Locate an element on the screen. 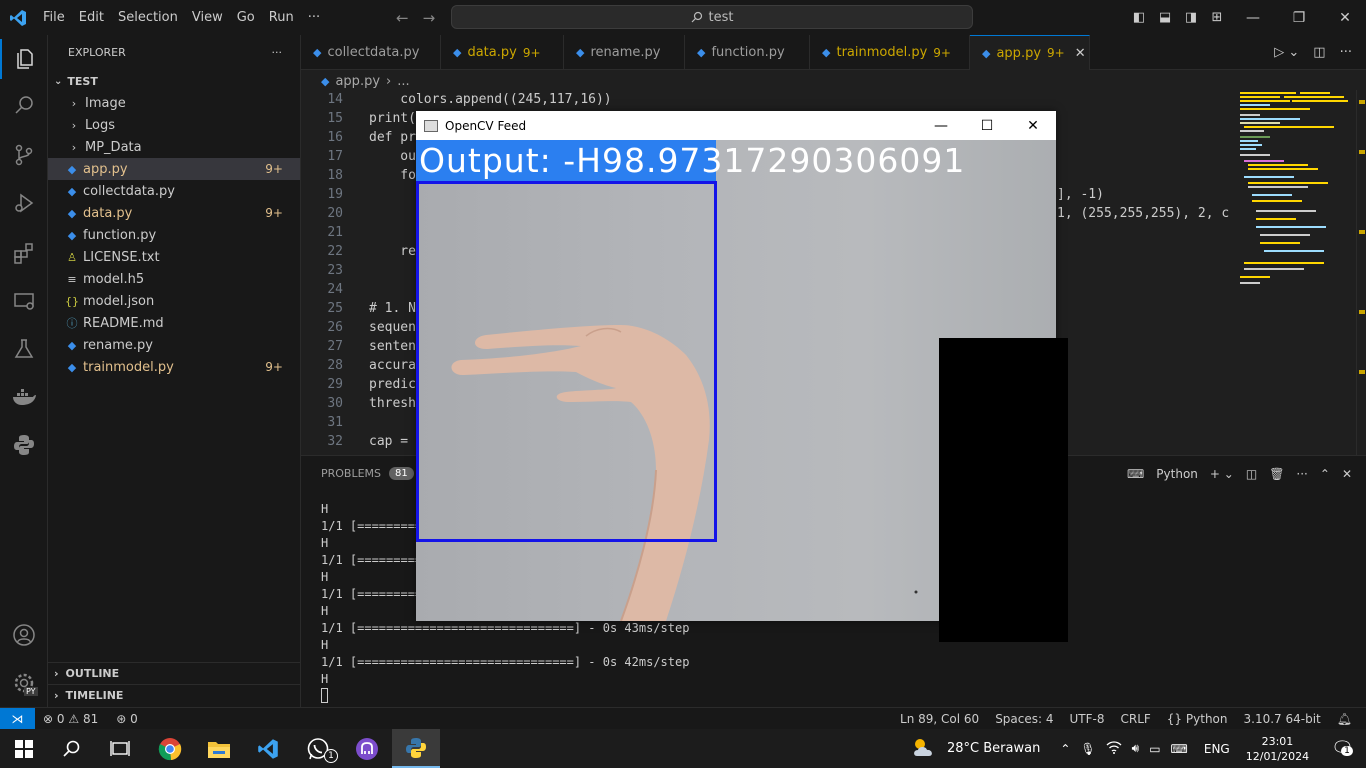 The image size is (1366, 768). customize-layout-icon: ⊞ is located at coordinates (1217, 17).